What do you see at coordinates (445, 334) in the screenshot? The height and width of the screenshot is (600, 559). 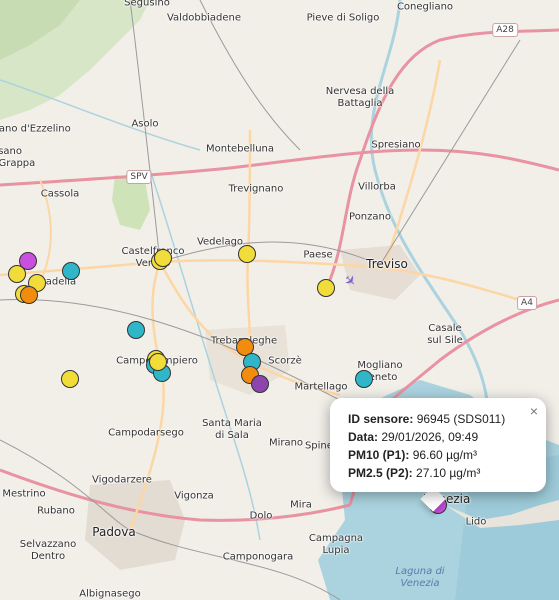 I see `place-label-casale-sul-sile: Casale sul Sile` at bounding box center [445, 334].